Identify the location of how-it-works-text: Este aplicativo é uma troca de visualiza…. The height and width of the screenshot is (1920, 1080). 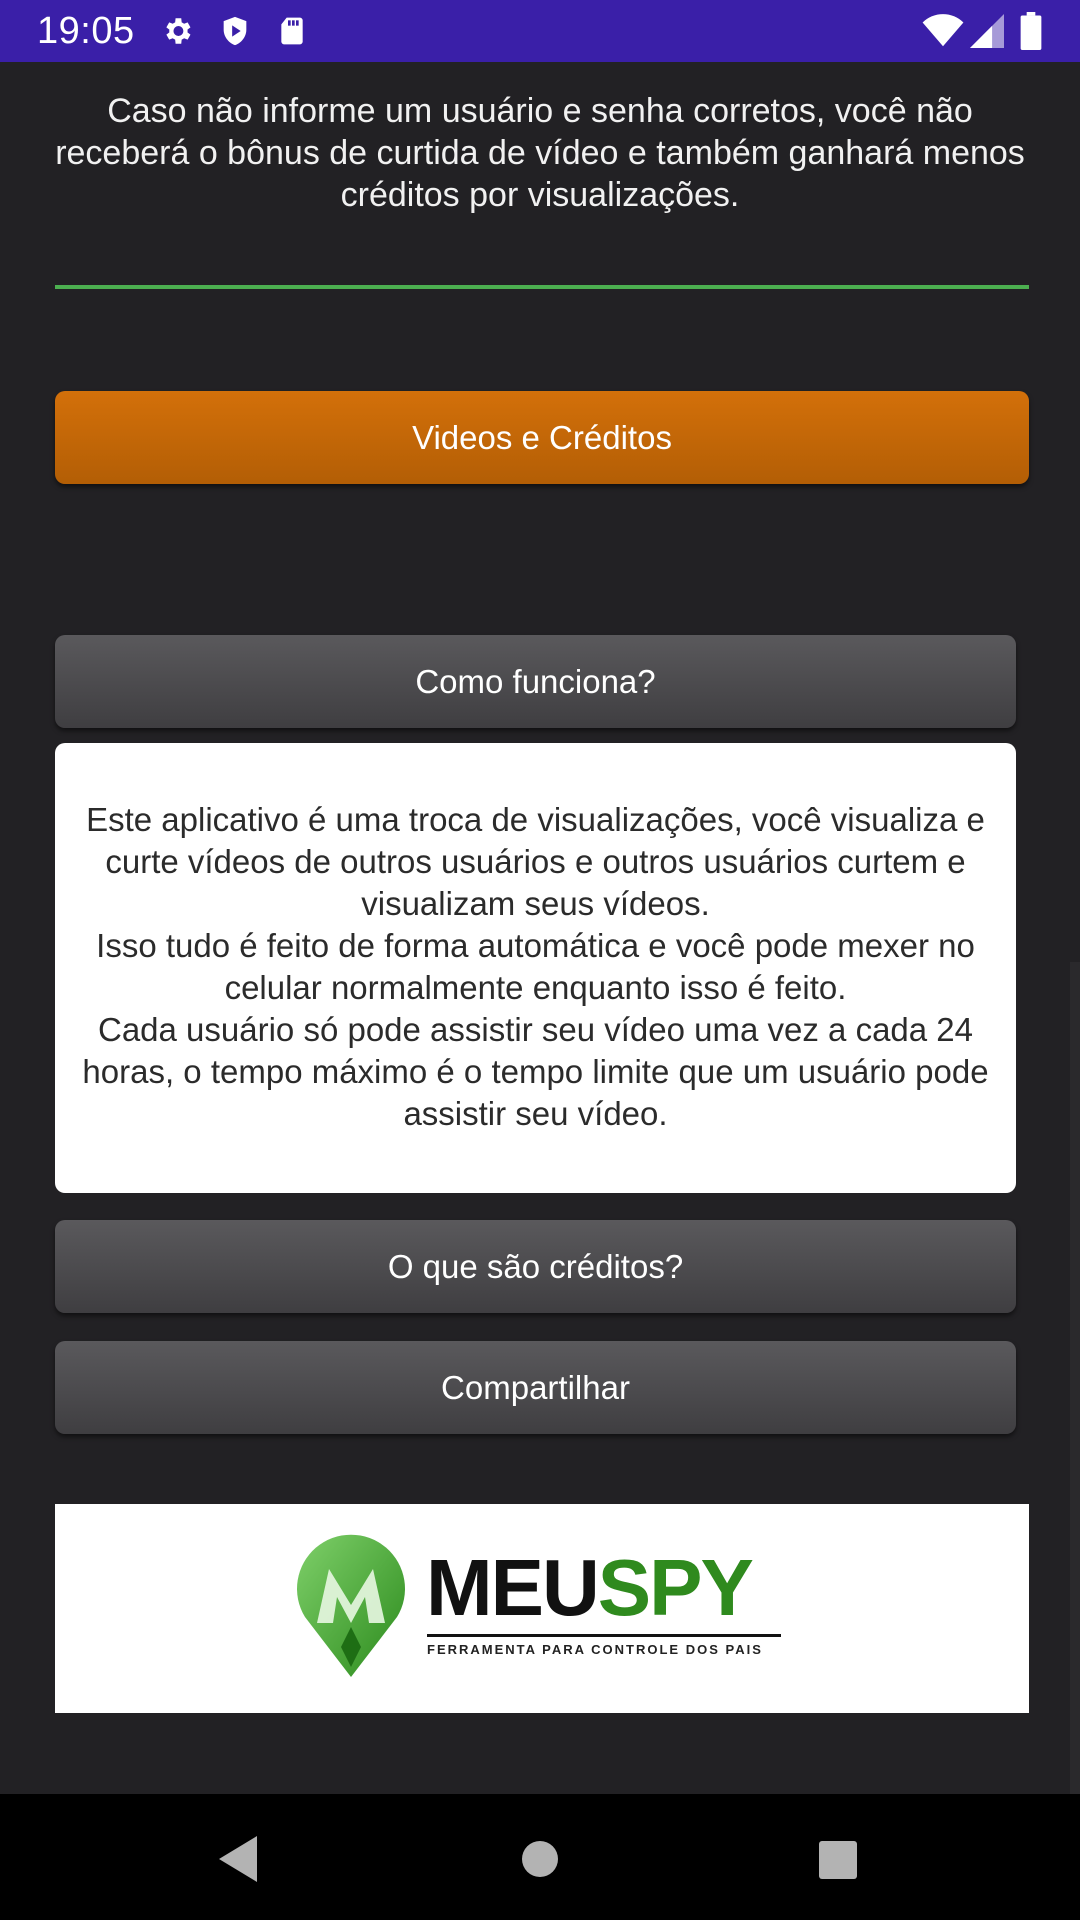
(535, 966).